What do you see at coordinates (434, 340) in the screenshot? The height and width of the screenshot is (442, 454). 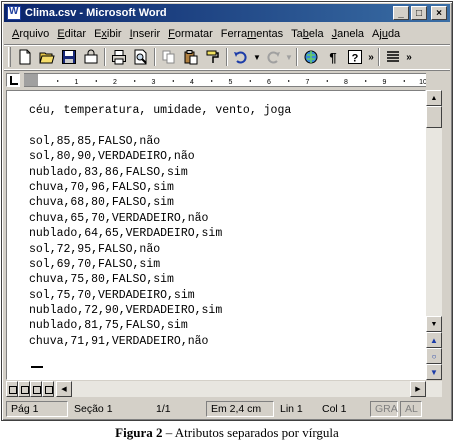 I see `previous-page-icon: ▲` at bounding box center [434, 340].